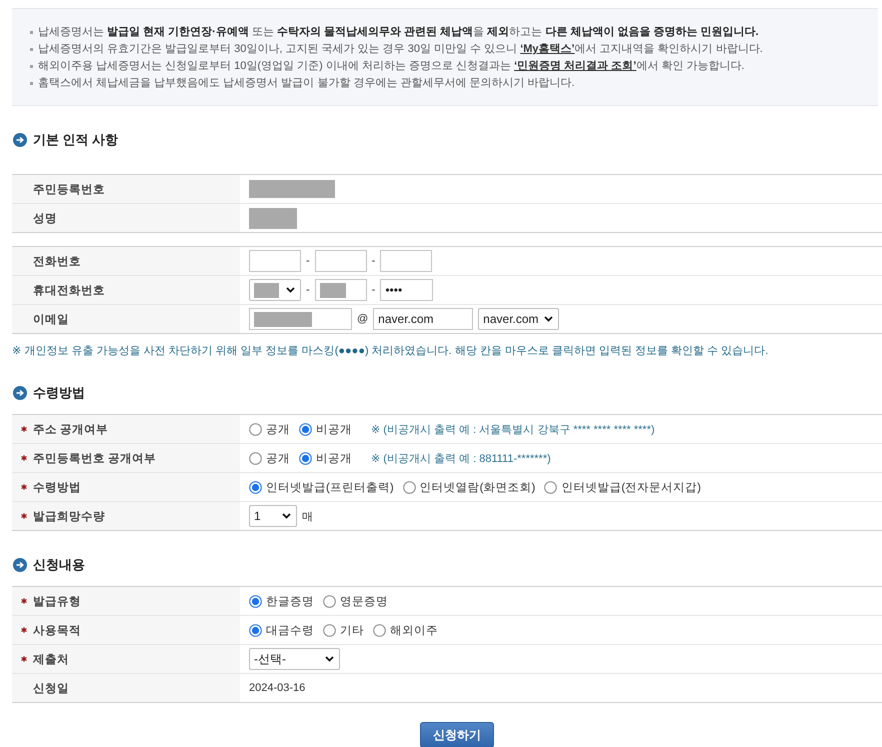 The image size is (882, 747). I want to click on dropdown-select: 1, so click(273, 516).